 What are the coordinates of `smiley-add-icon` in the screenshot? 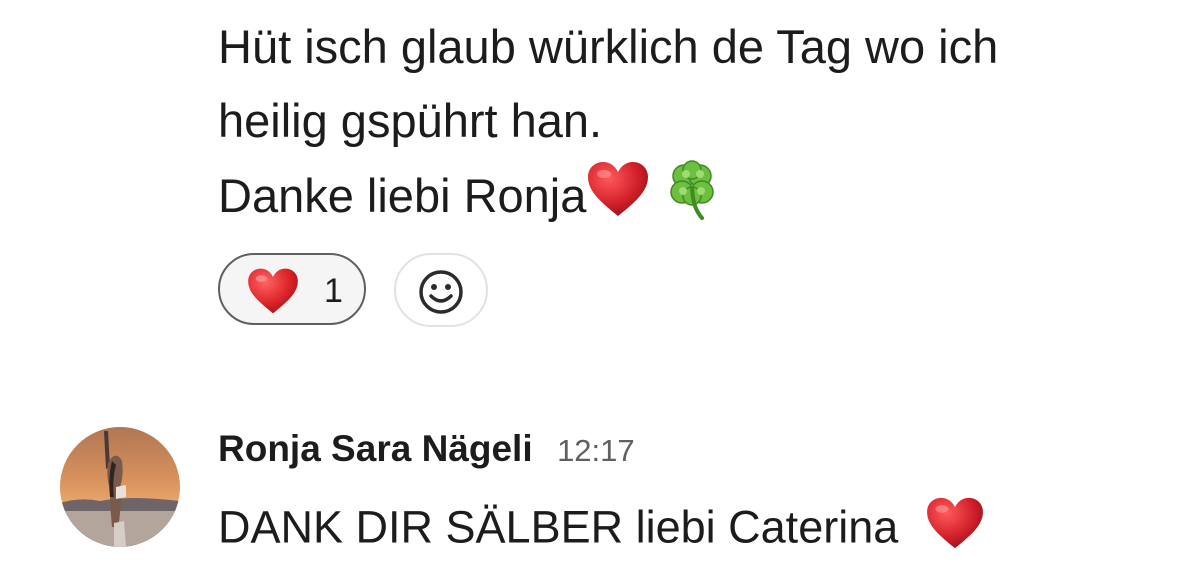 It's located at (441, 292).